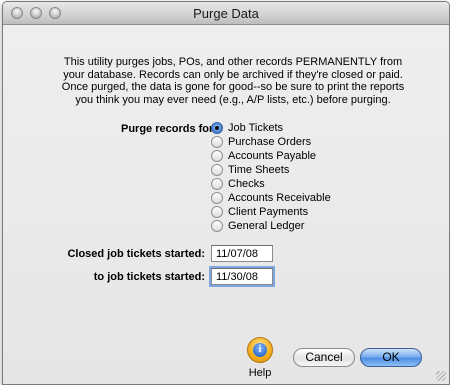 The width and height of the screenshot is (450, 385). What do you see at coordinates (324, 357) in the screenshot?
I see `cancel-button: Cancel` at bounding box center [324, 357].